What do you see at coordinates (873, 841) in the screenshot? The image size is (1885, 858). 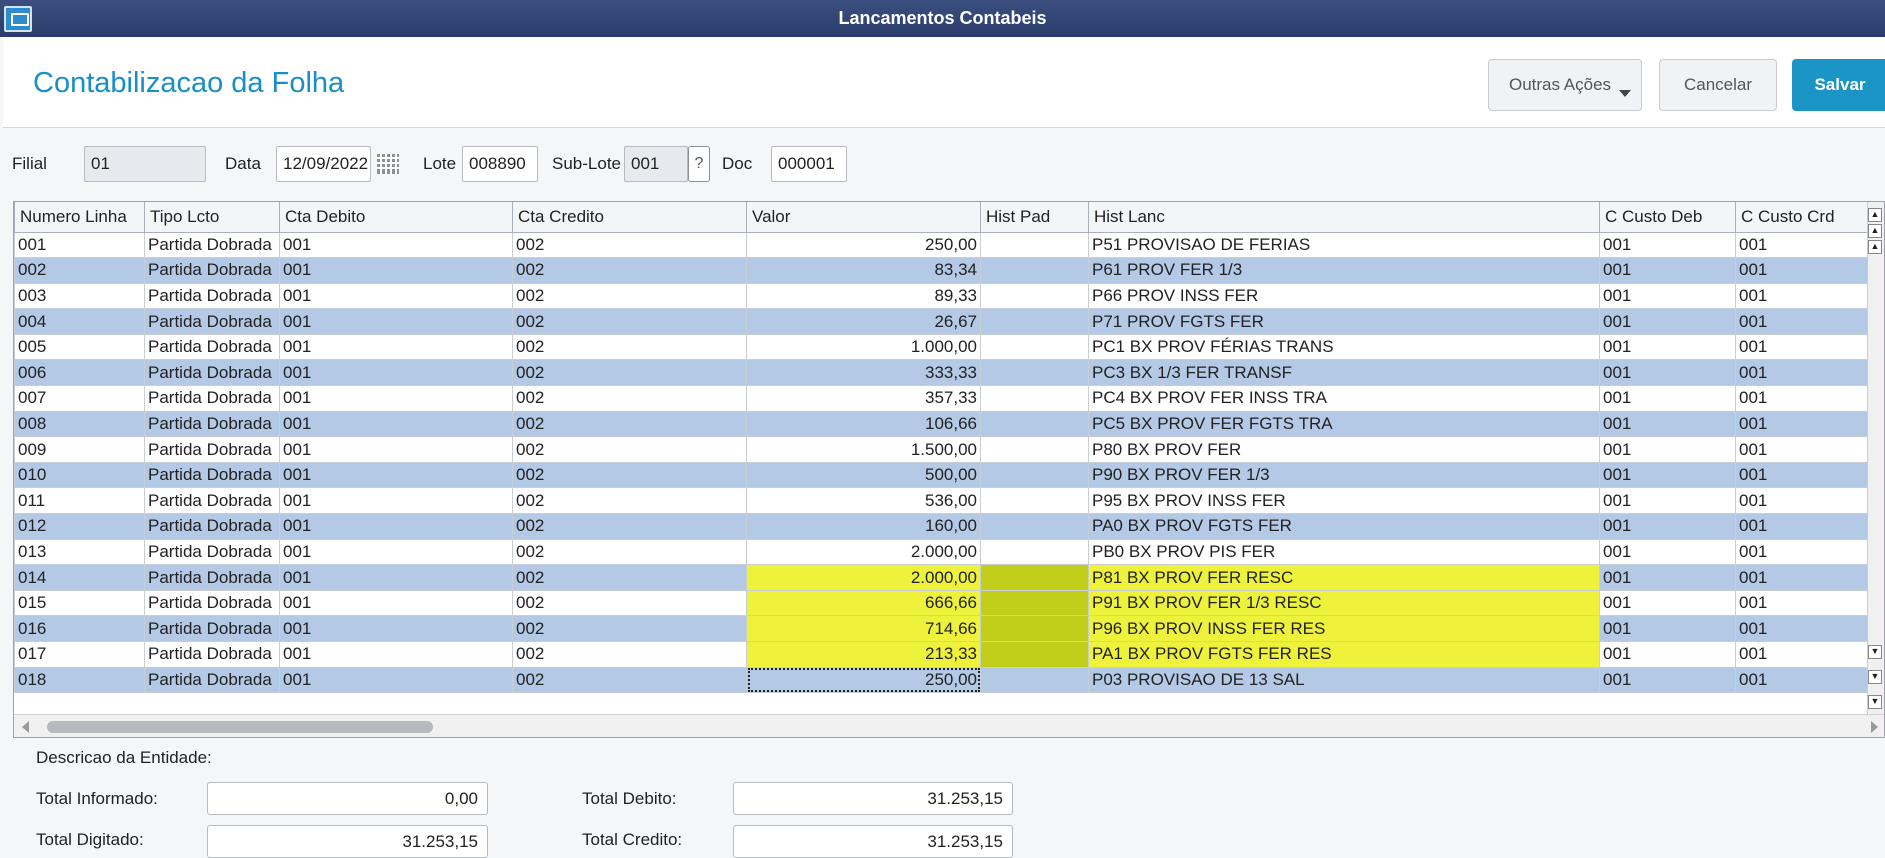 I see `total-credito-field: 31.253,15` at bounding box center [873, 841].